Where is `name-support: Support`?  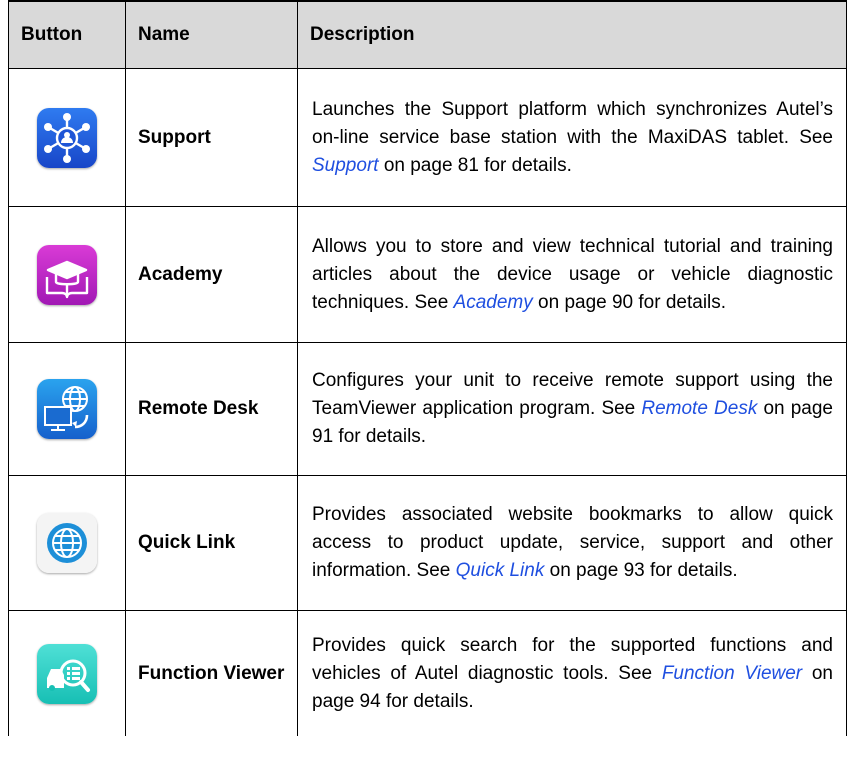 name-support: Support is located at coordinates (211, 137).